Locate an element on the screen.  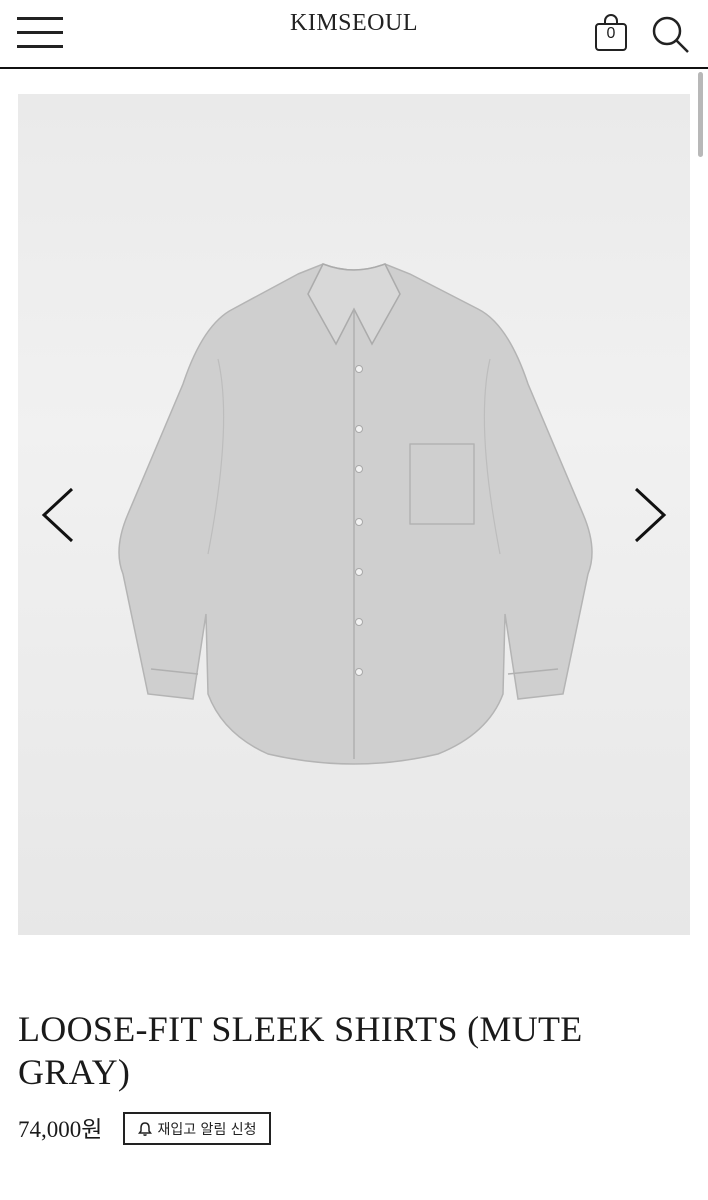
product-price: 74,000원 is located at coordinates (60, 1129).